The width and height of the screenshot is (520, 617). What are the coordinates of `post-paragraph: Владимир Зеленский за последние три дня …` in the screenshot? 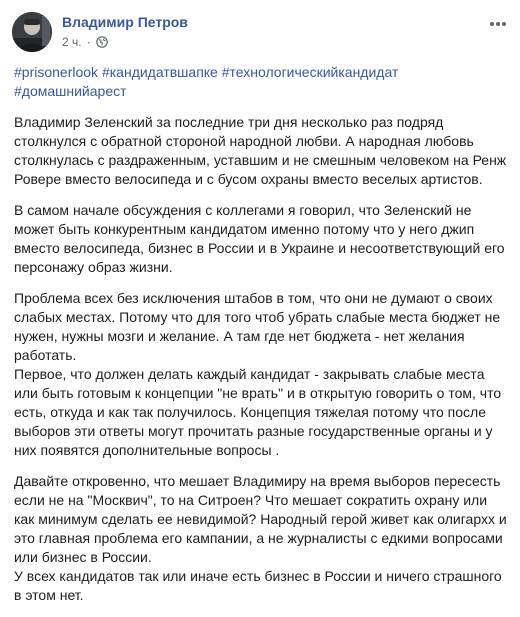 It's located at (262, 151).